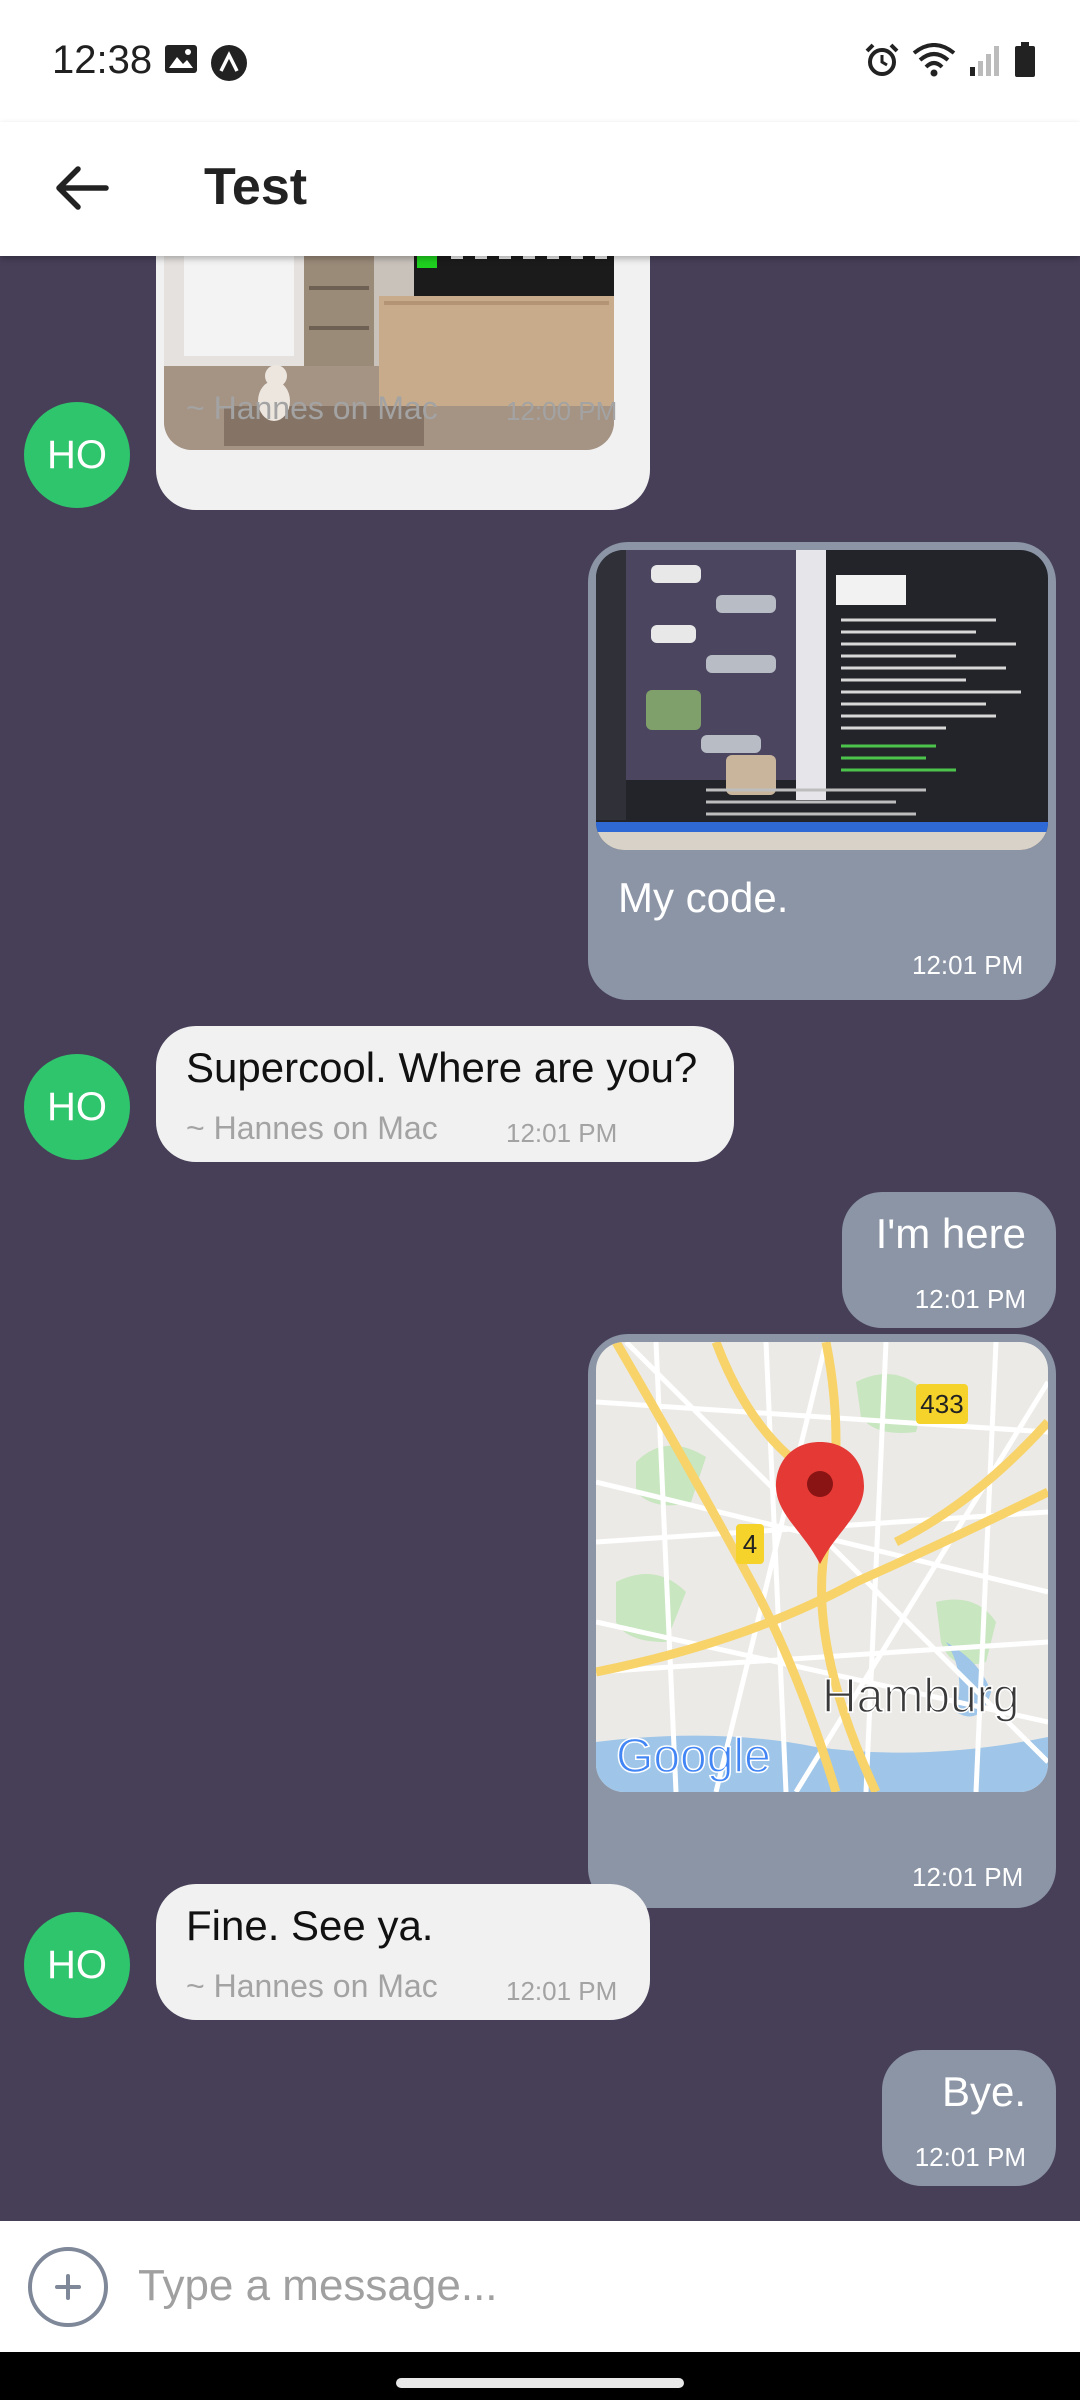 This screenshot has height=2400, width=1080. I want to click on message-bubble-outgoing-image: My code. 12:01 PM, so click(822, 771).